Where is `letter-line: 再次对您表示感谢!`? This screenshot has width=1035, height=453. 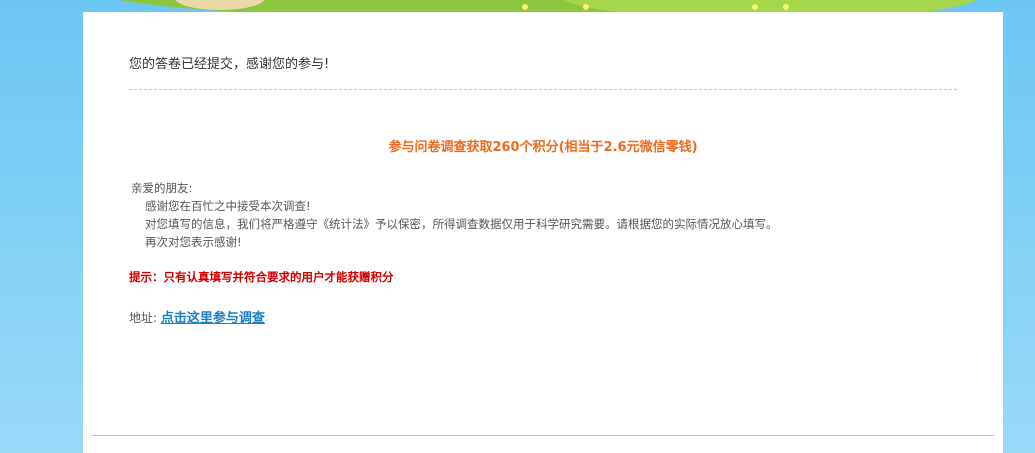
letter-line: 再次对您表示感谢! is located at coordinates (193, 242).